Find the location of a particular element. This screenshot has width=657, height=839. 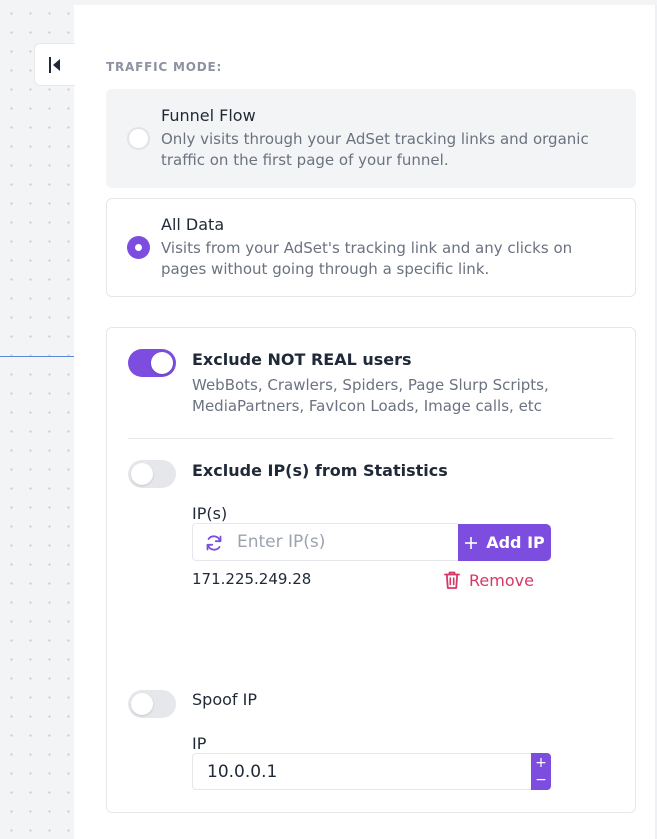

collapse-left-icon is located at coordinates (54, 64).